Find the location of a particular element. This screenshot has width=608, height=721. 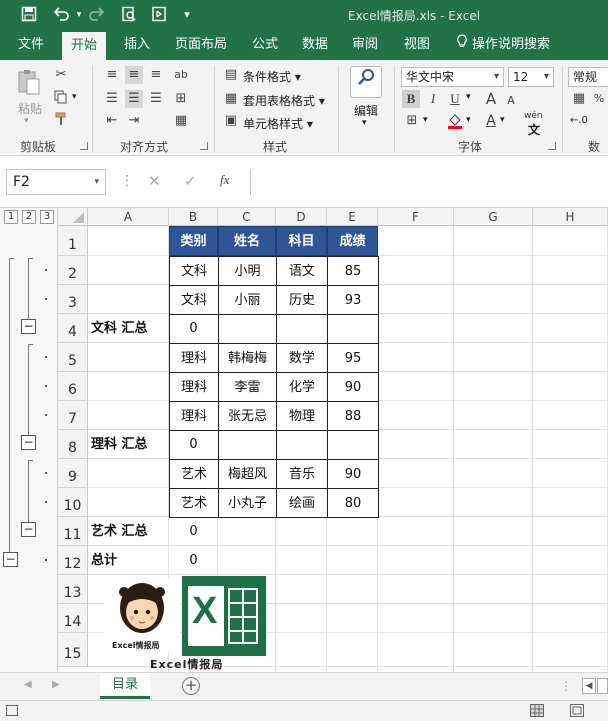

row-header-15: 15 is located at coordinates (73, 650).